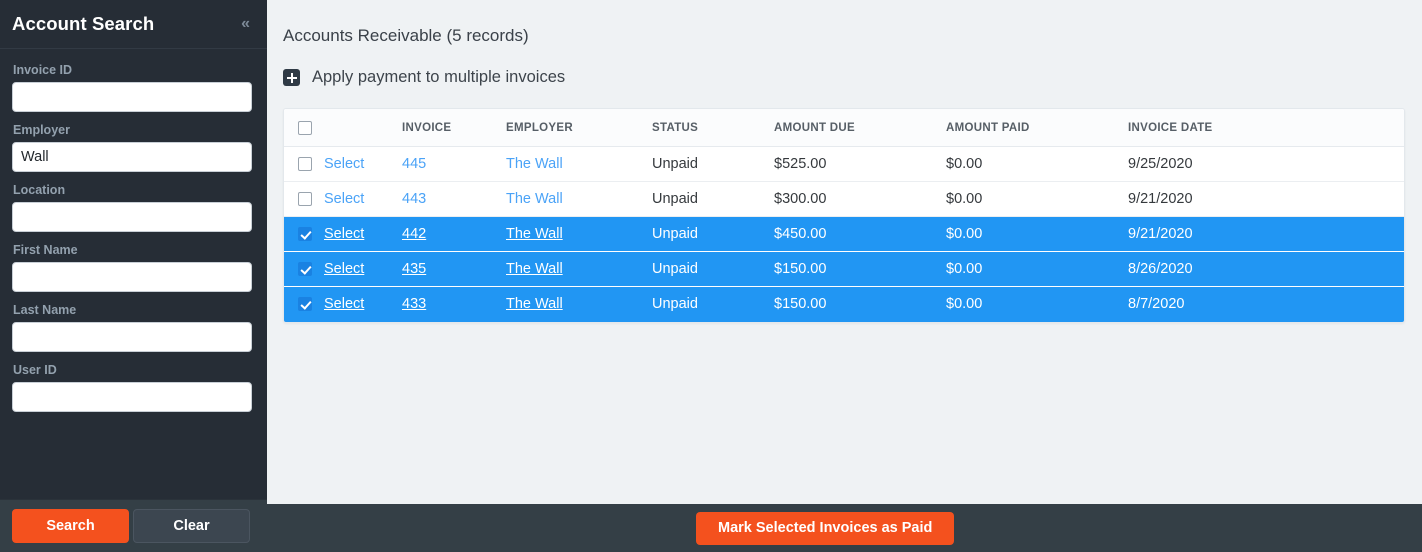  I want to click on invoice-cell: 445, so click(454, 164).